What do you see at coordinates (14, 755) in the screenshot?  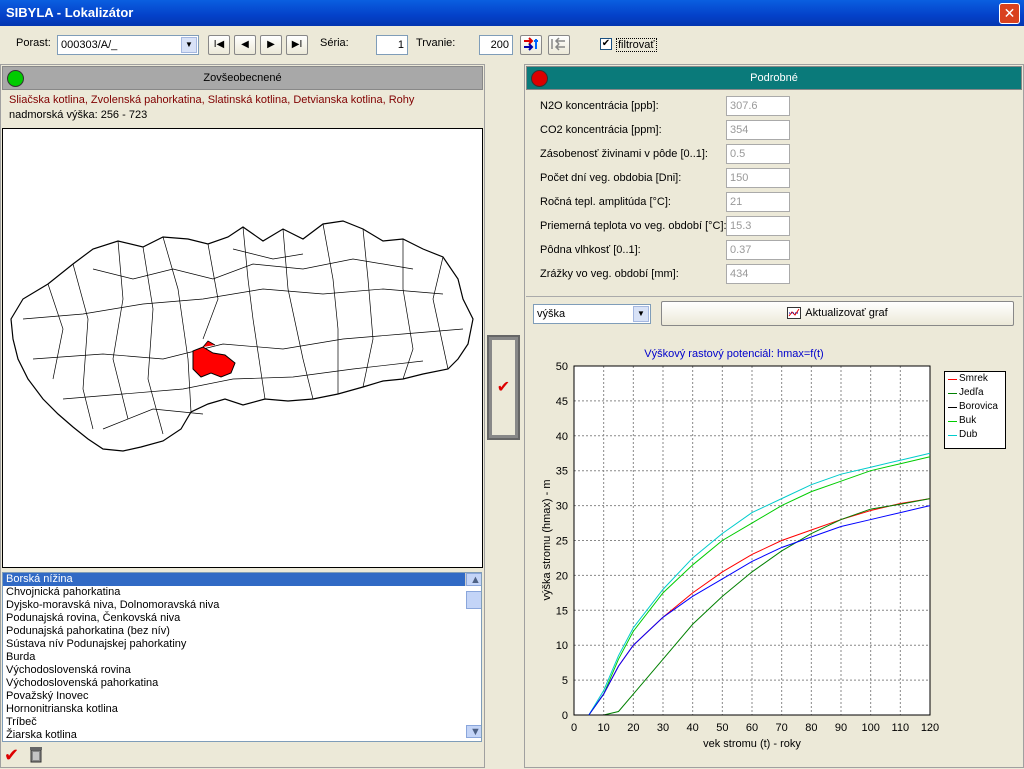 I see `confirm-icon: ✔` at bounding box center [14, 755].